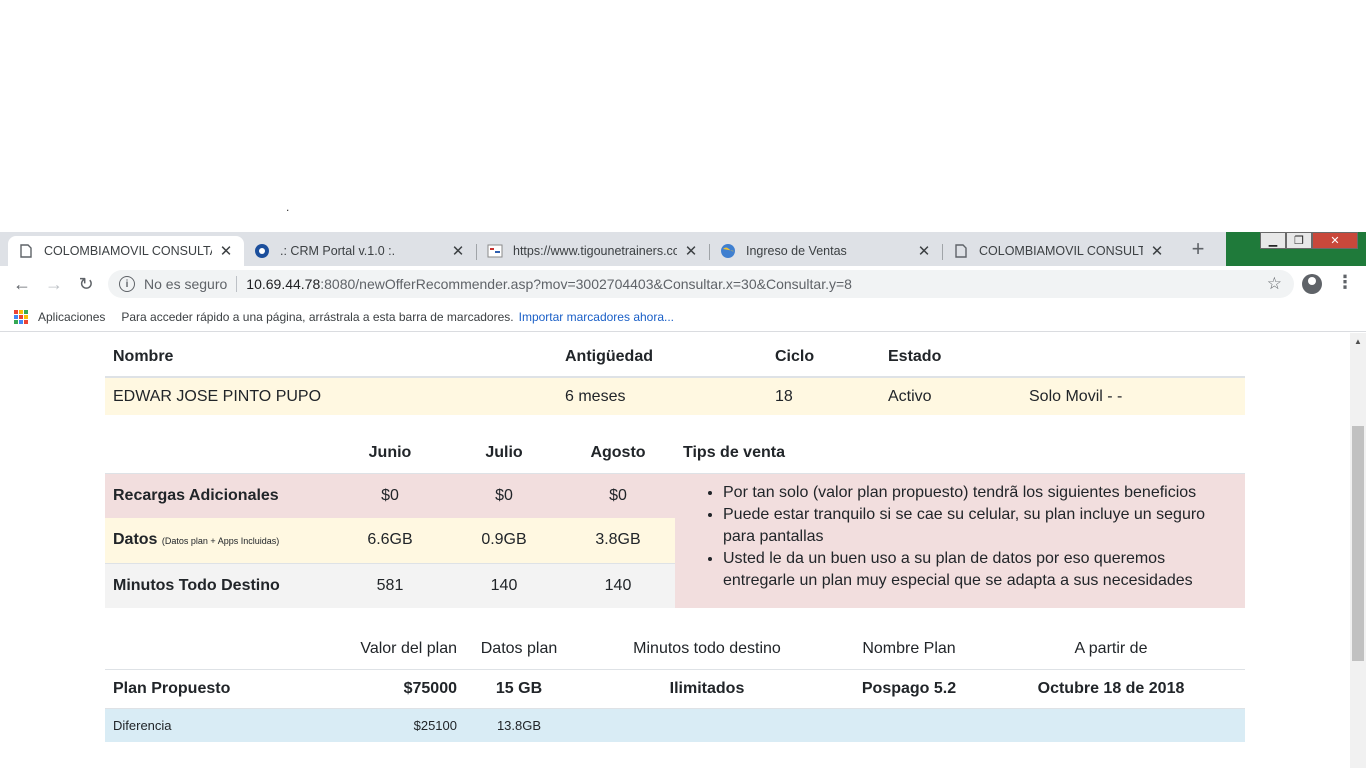 This screenshot has width=1366, height=768. Describe the element at coordinates (135, 540) in the screenshot. I see `row-label: Datos` at that location.